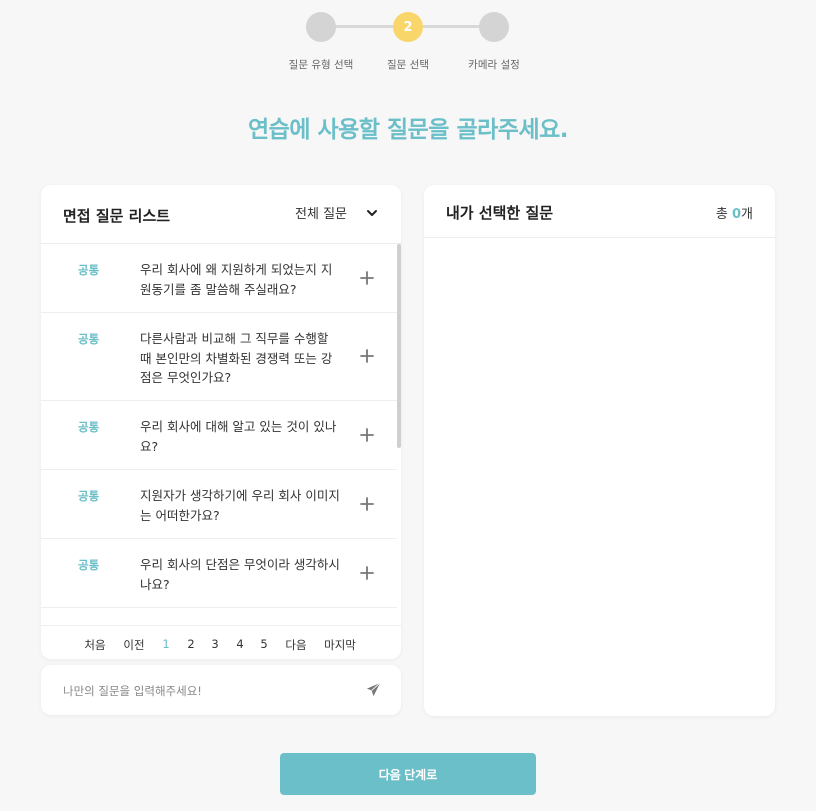 Image resolution: width=816 pixels, height=811 pixels. I want to click on chevron-down-icon, so click(372, 212).